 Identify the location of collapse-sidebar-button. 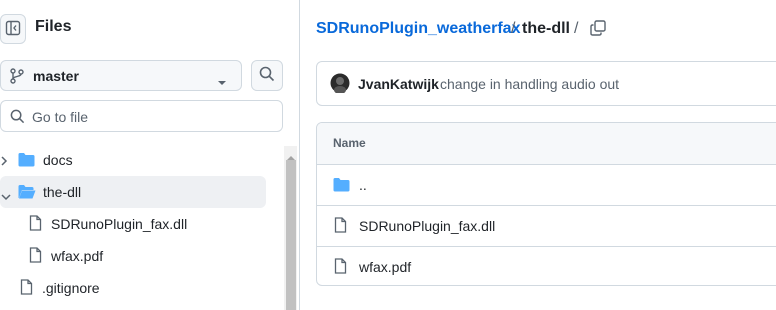
(13, 29).